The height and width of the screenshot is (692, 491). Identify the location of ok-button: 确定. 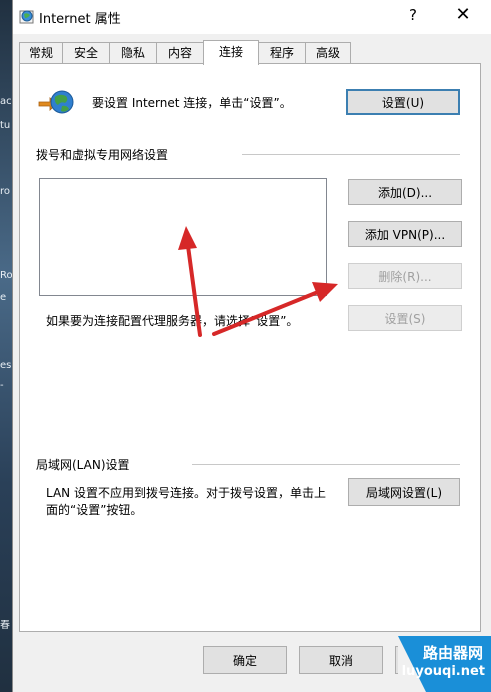
(245, 660).